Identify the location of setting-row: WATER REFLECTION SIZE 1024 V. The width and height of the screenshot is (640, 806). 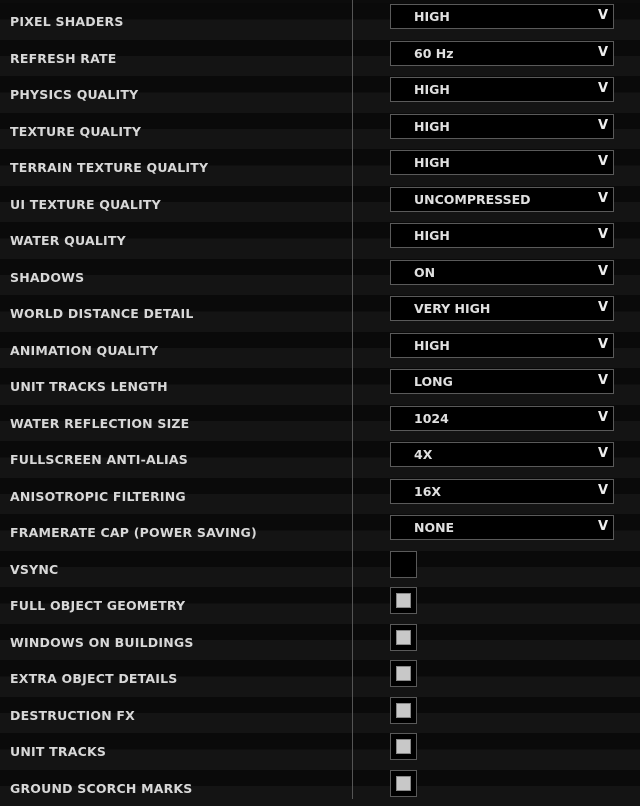
(320, 423).